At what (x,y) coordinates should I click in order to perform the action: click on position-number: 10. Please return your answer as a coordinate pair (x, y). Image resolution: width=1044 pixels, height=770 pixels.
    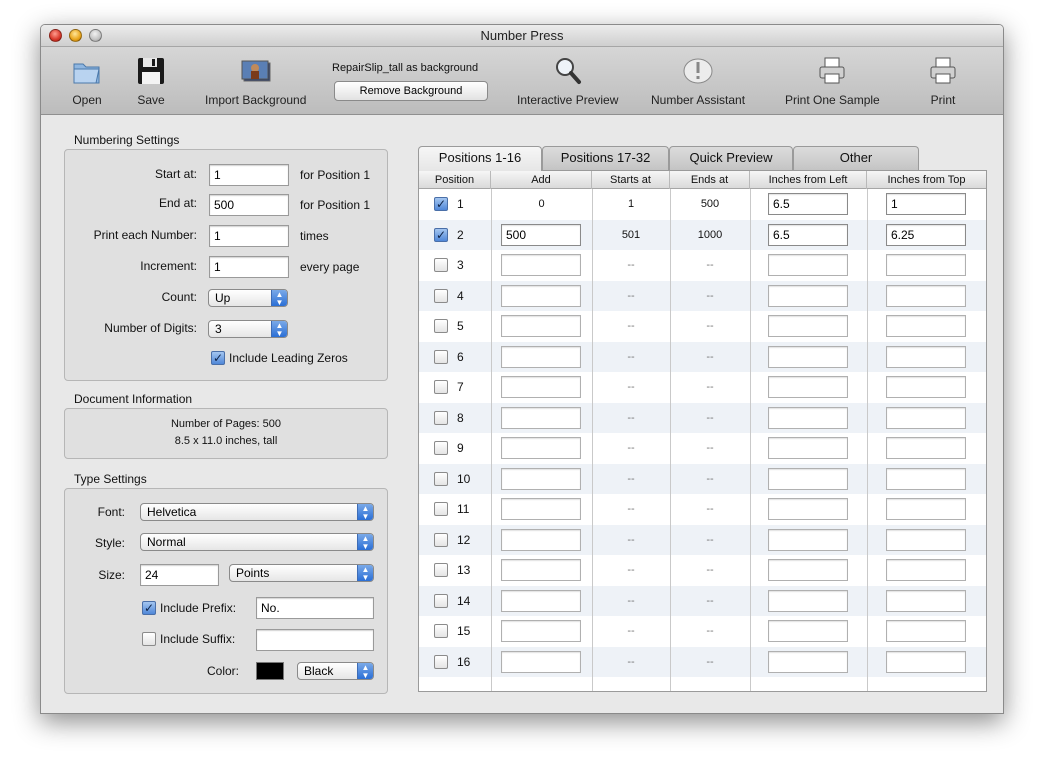
    Looking at the image, I should click on (464, 478).